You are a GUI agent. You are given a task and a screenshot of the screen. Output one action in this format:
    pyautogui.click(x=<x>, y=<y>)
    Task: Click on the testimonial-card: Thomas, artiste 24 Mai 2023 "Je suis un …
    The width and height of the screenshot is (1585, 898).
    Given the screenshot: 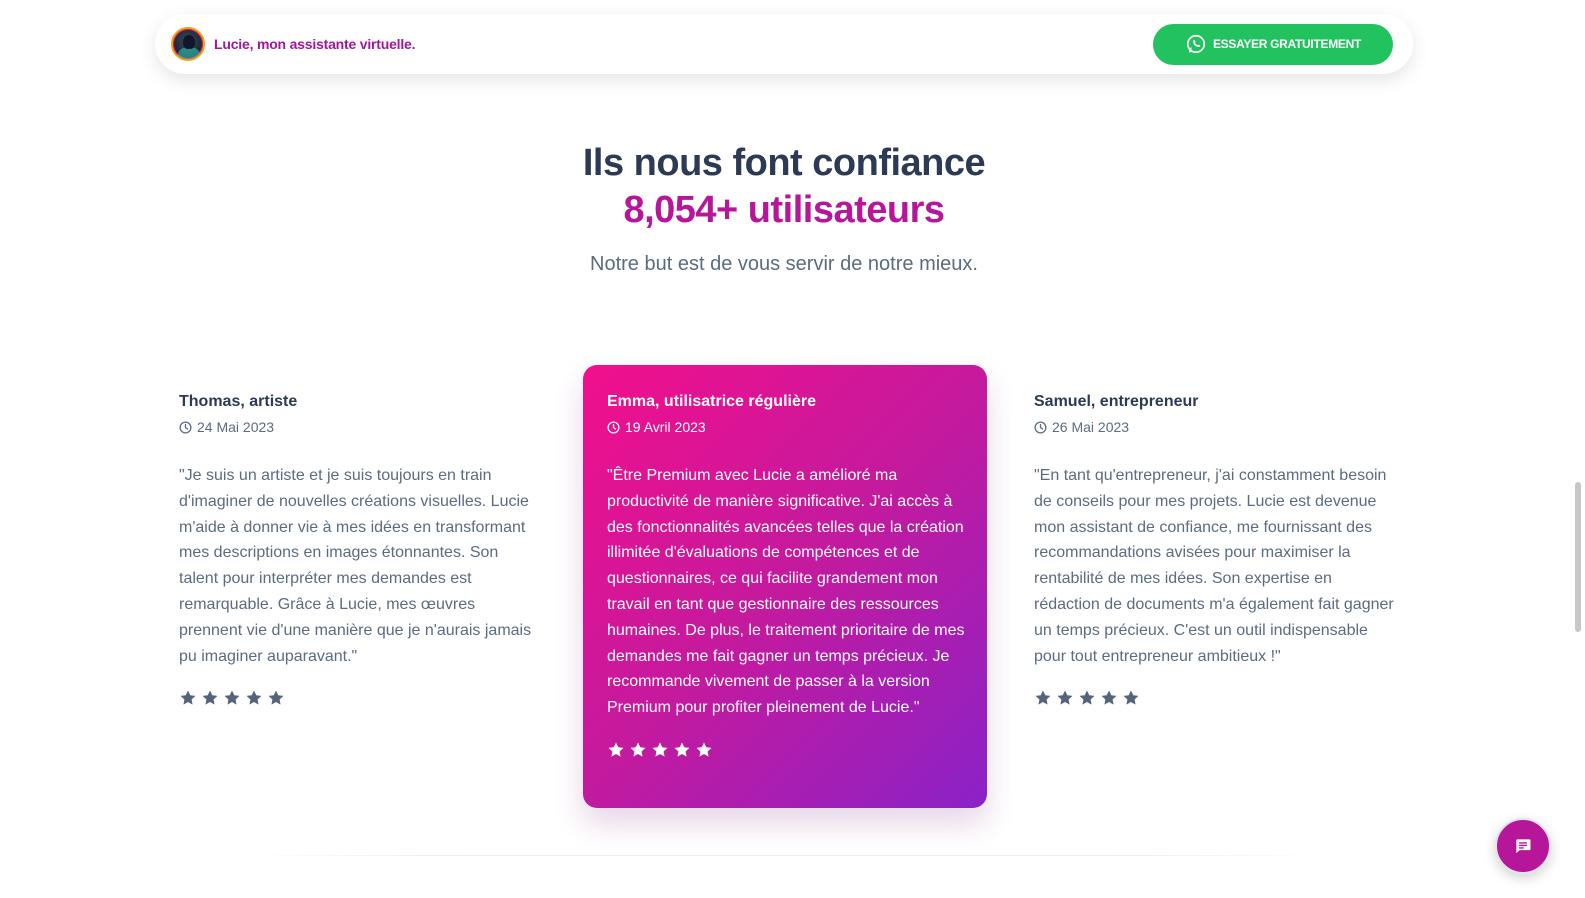 What is the action you would take?
    pyautogui.click(x=357, y=548)
    